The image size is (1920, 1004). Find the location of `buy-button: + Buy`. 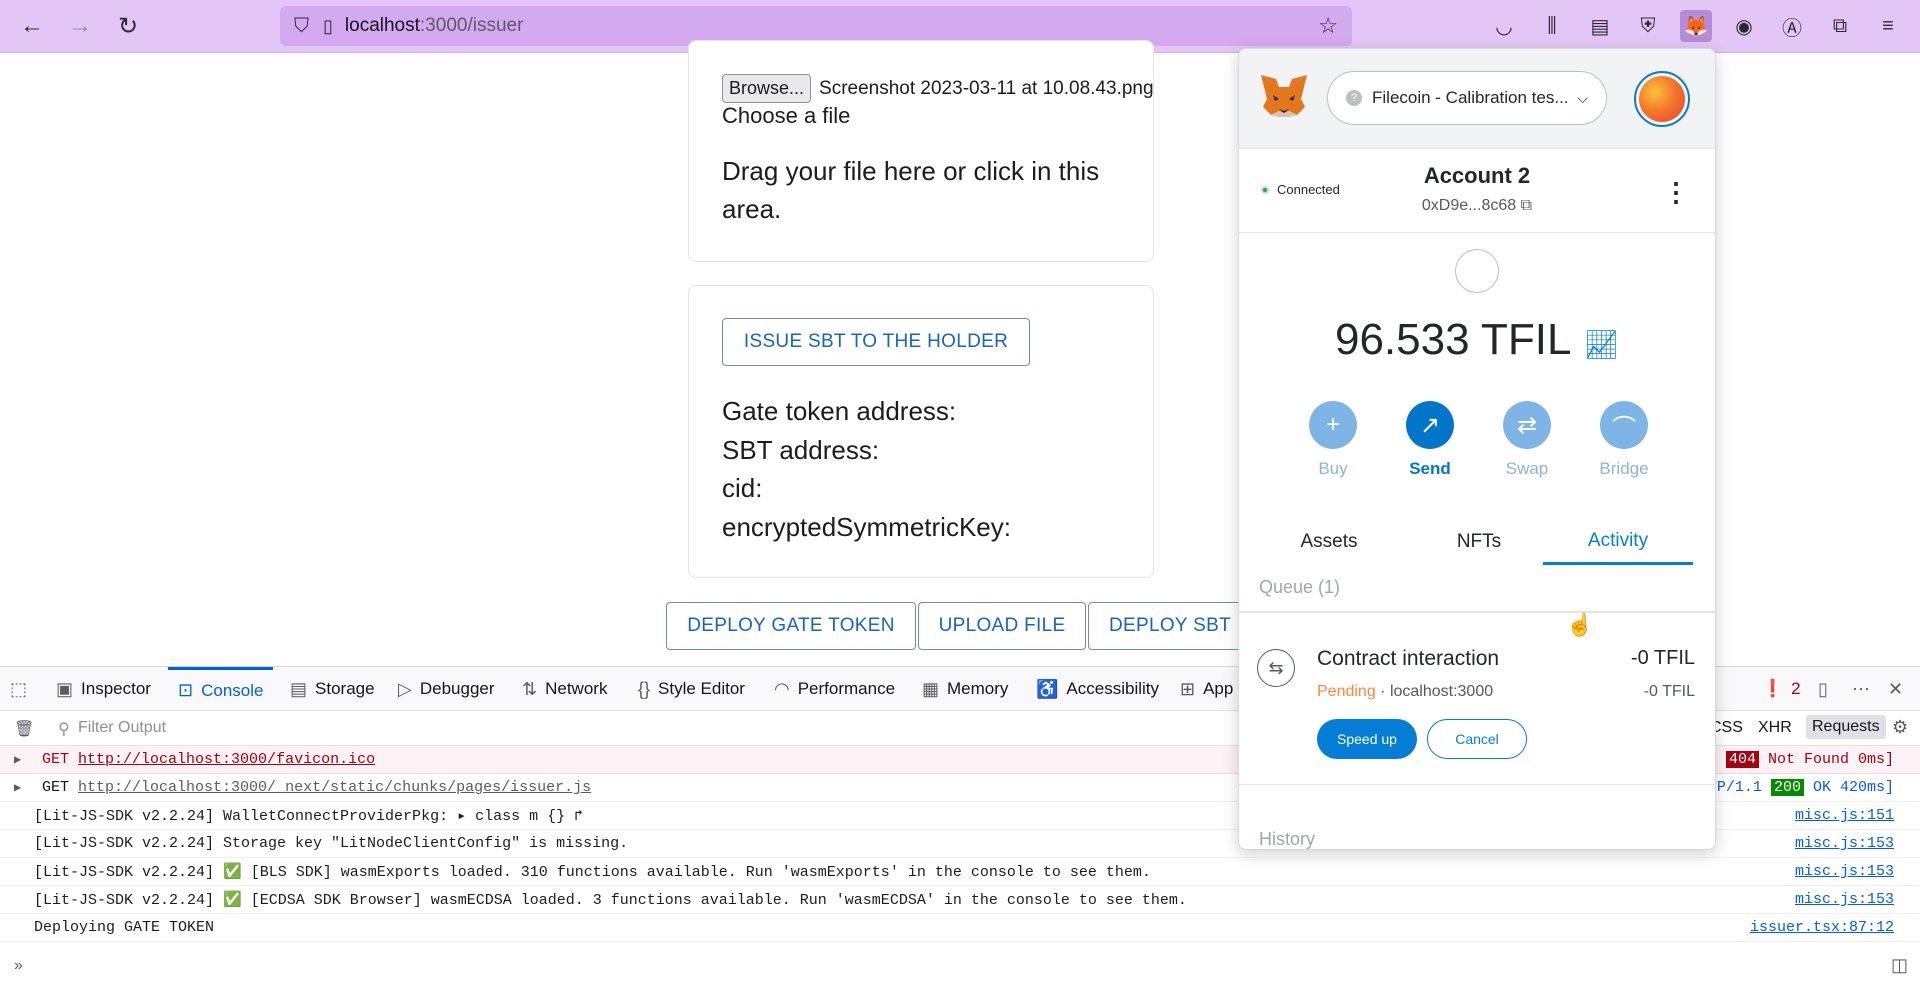

buy-button: + Buy is located at coordinates (1333, 440).